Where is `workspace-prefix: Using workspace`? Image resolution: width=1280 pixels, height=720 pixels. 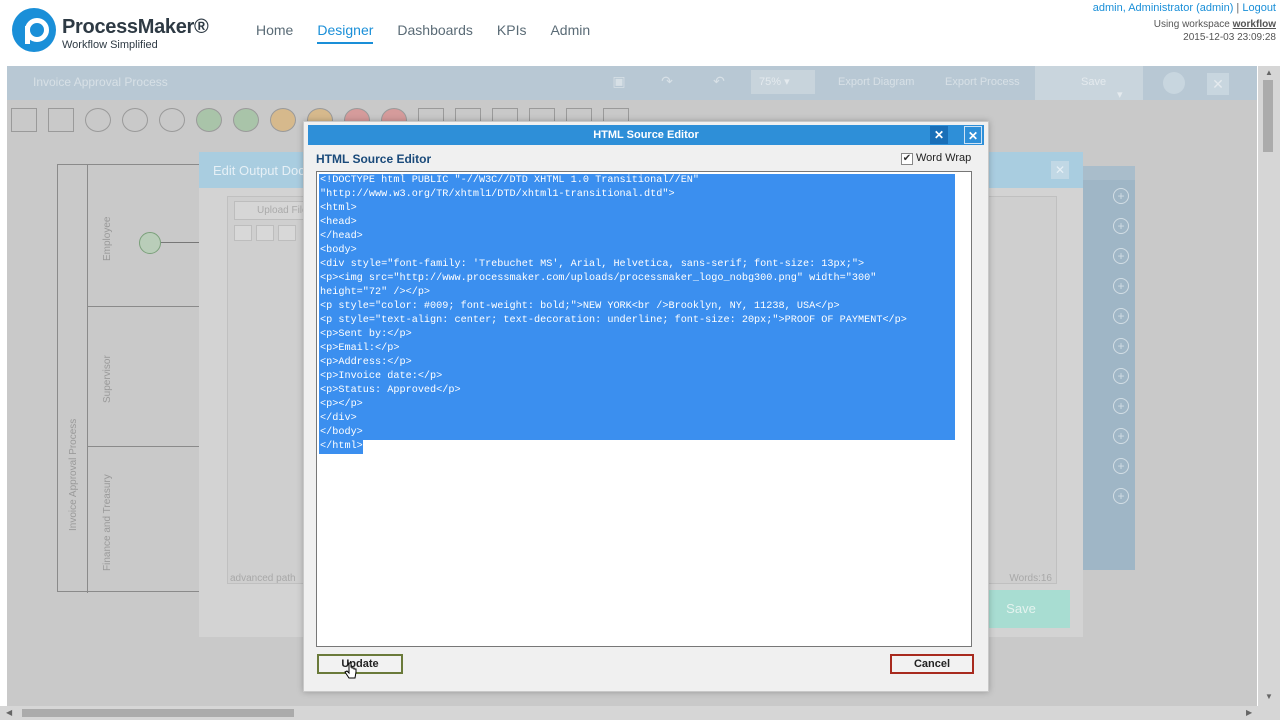
workspace-prefix: Using workspace is located at coordinates (1191, 24).